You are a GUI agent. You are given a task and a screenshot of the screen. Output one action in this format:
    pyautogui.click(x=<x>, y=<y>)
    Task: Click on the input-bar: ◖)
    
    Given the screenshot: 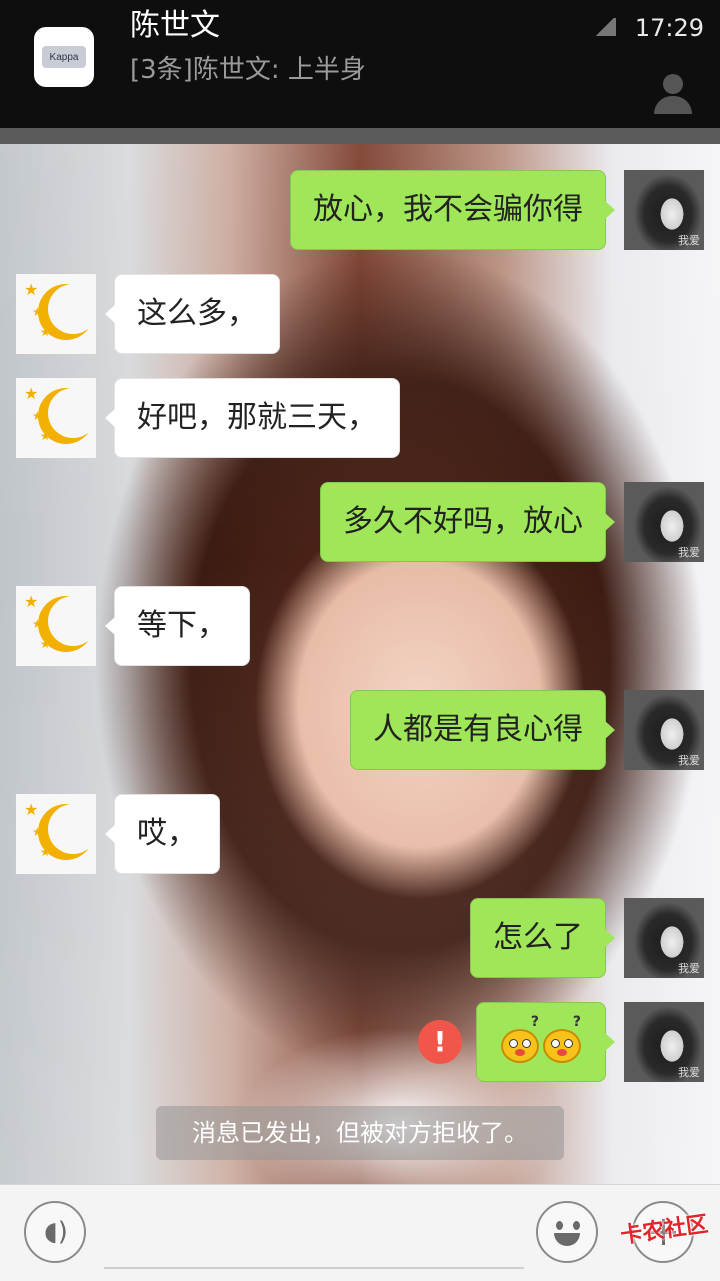 What is the action you would take?
    pyautogui.click(x=360, y=1232)
    